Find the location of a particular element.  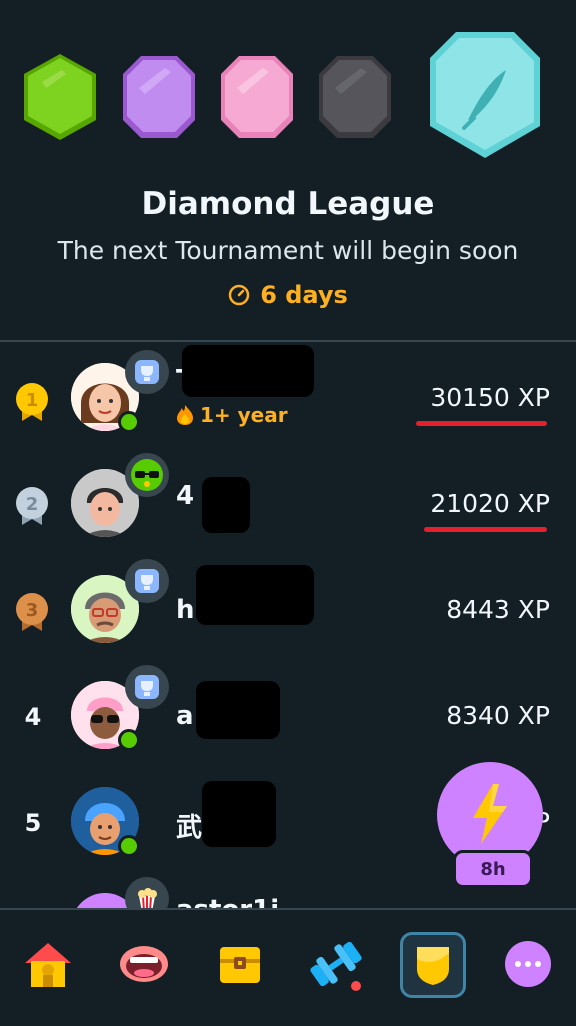

bottom-nav is located at coordinates (288, 967).